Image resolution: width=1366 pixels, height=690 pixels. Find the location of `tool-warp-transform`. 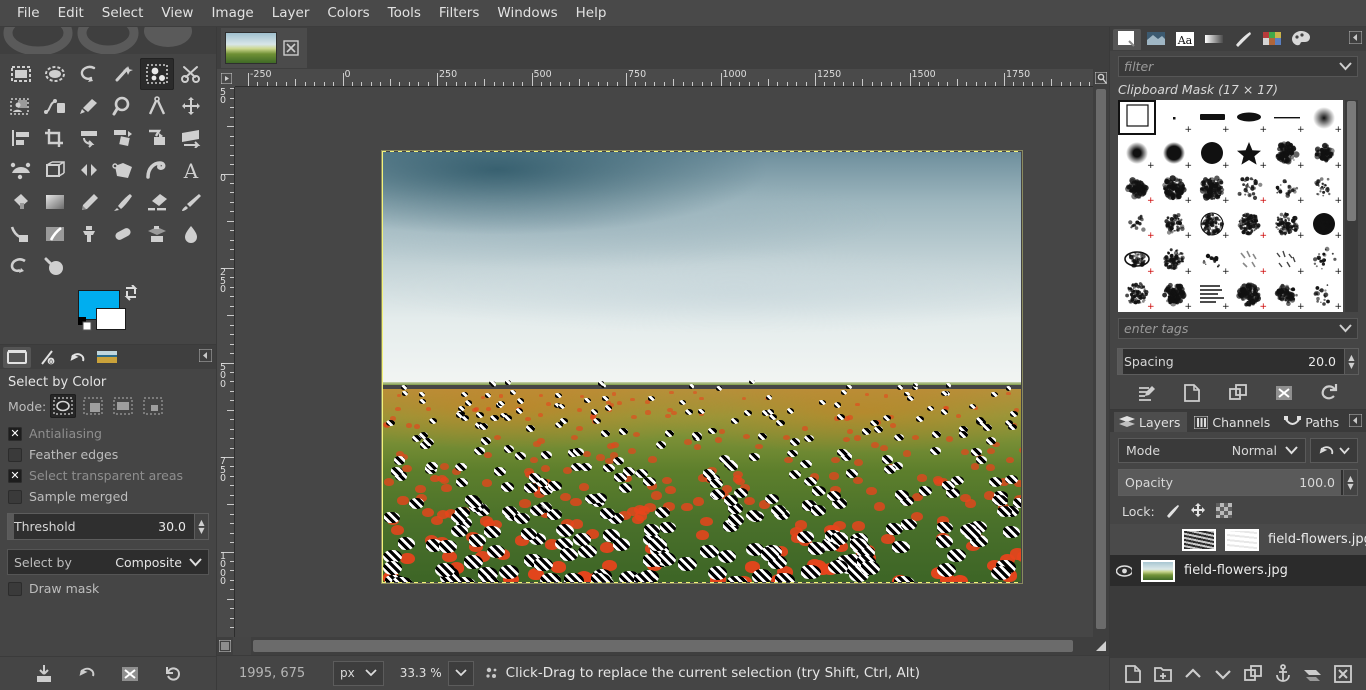

tool-warp-transform is located at coordinates (157, 170).